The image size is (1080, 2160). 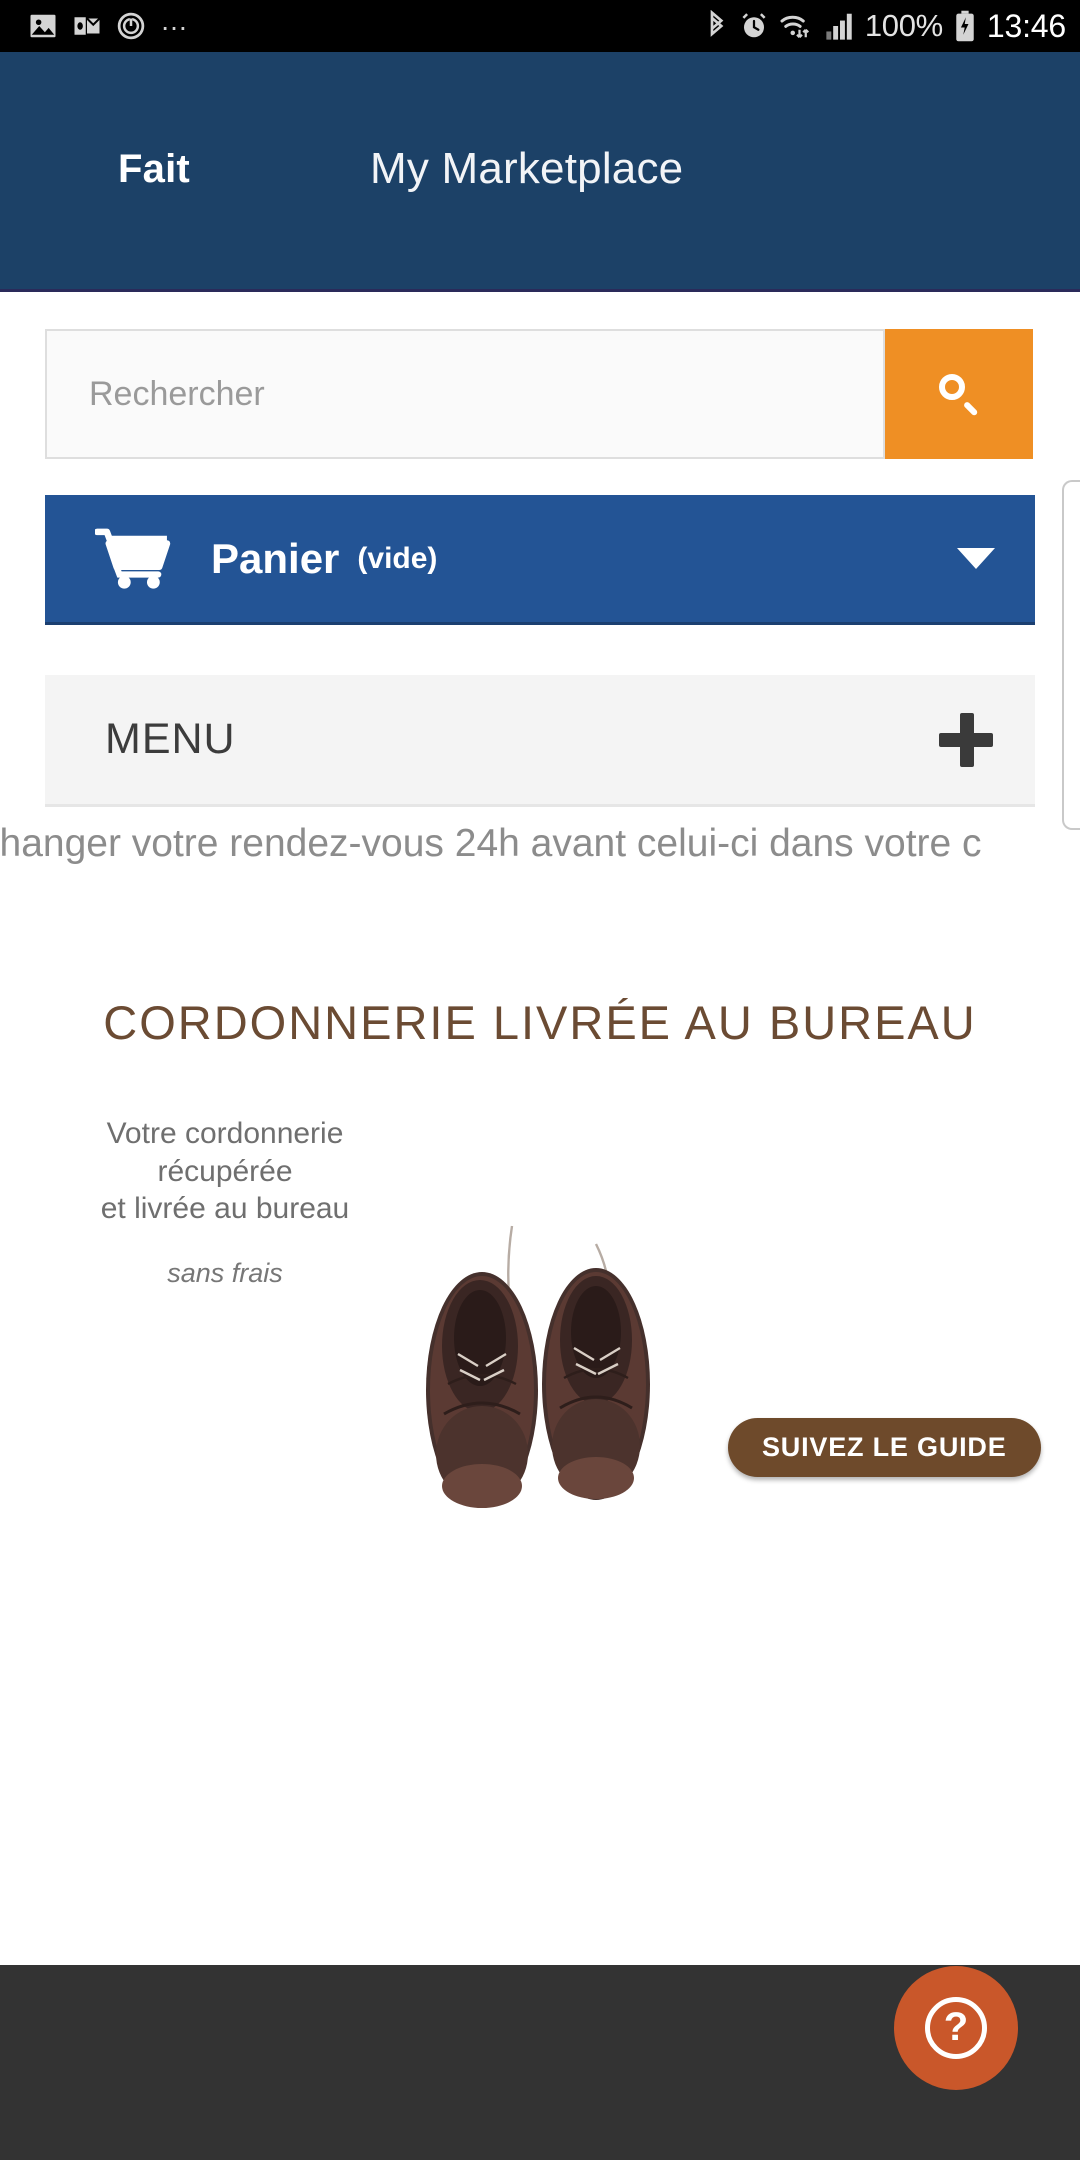 What do you see at coordinates (540, 26) in the screenshot?
I see `android-status-bar: … 100% 13:46` at bounding box center [540, 26].